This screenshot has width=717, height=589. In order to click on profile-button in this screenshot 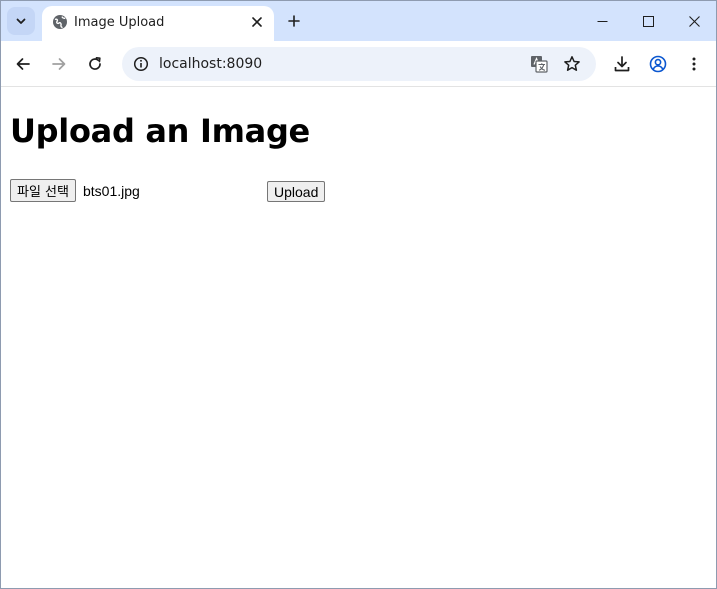, I will do `click(658, 64)`.